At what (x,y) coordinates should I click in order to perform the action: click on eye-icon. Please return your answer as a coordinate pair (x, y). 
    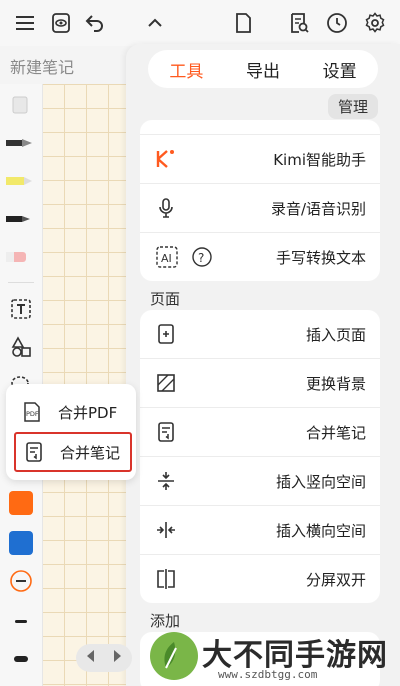
    Looking at the image, I should click on (61, 23).